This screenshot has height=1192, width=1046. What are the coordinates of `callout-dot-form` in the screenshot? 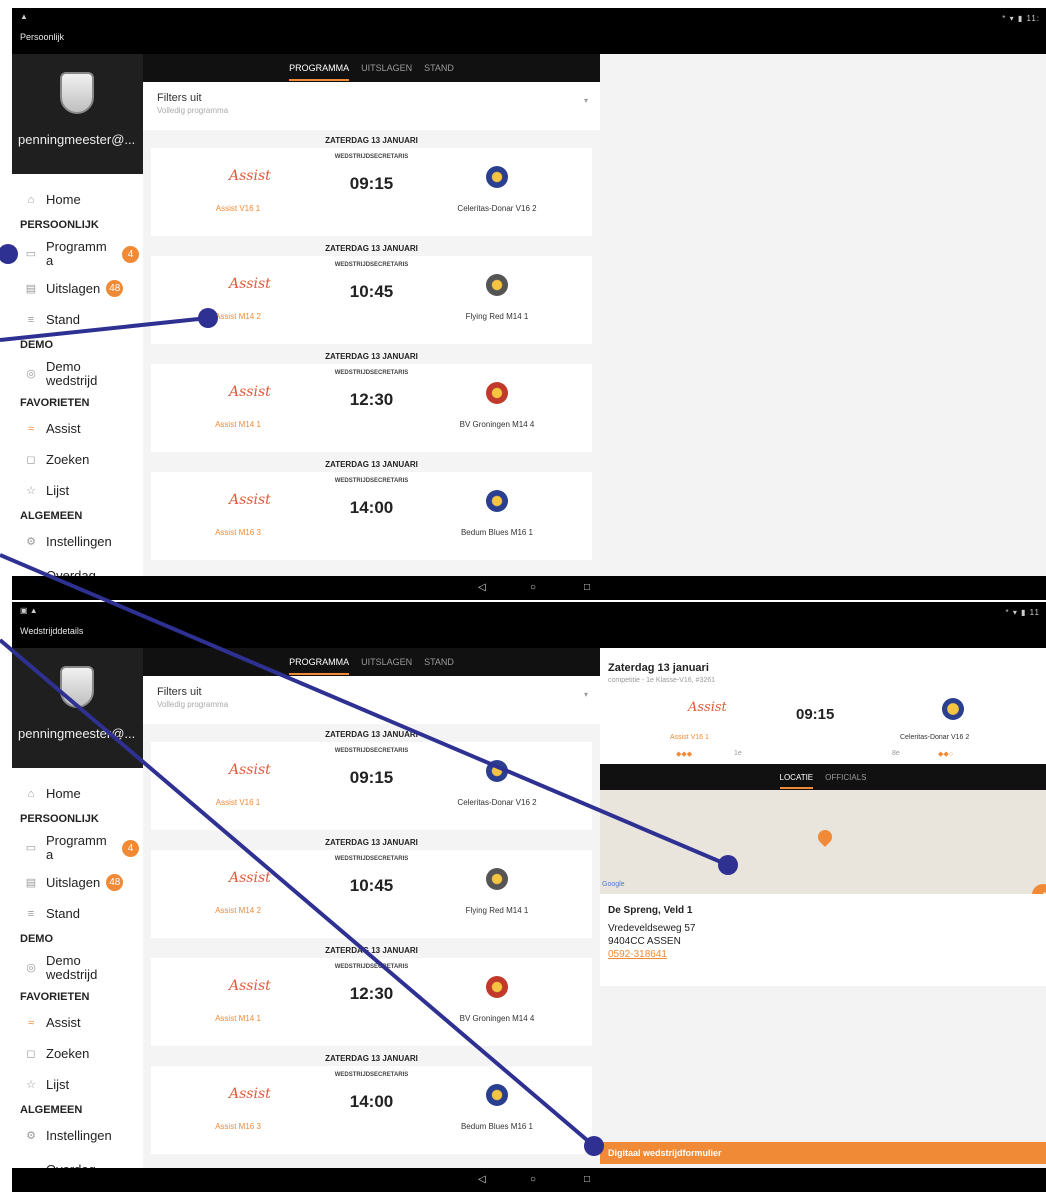 It's located at (594, 1146).